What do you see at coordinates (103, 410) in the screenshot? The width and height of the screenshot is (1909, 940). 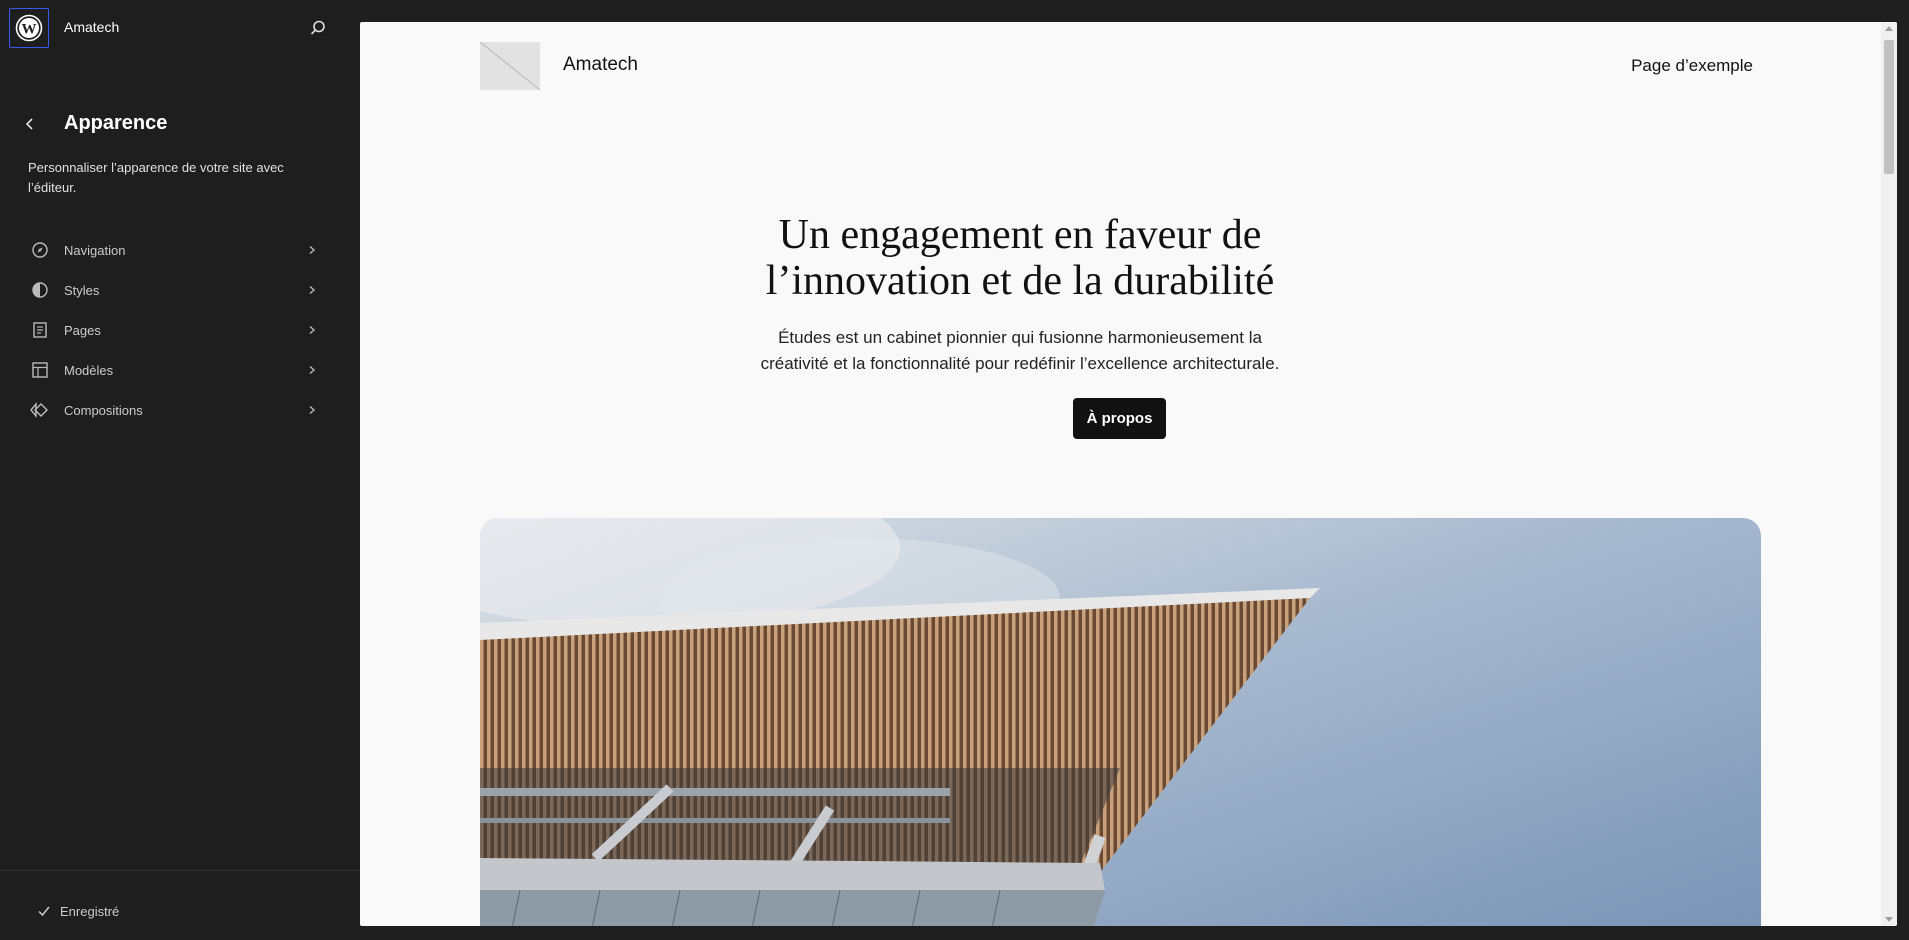 I see `nav-item-label: Compositions` at bounding box center [103, 410].